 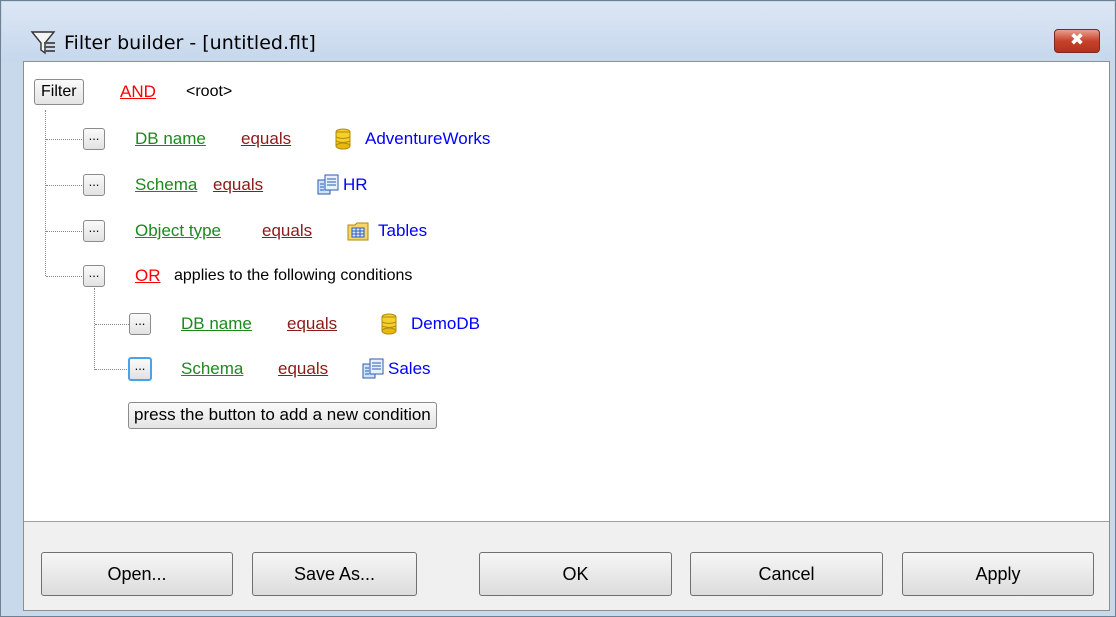 What do you see at coordinates (564, 185) in the screenshot?
I see `condition-row: ... Schema equals HR` at bounding box center [564, 185].